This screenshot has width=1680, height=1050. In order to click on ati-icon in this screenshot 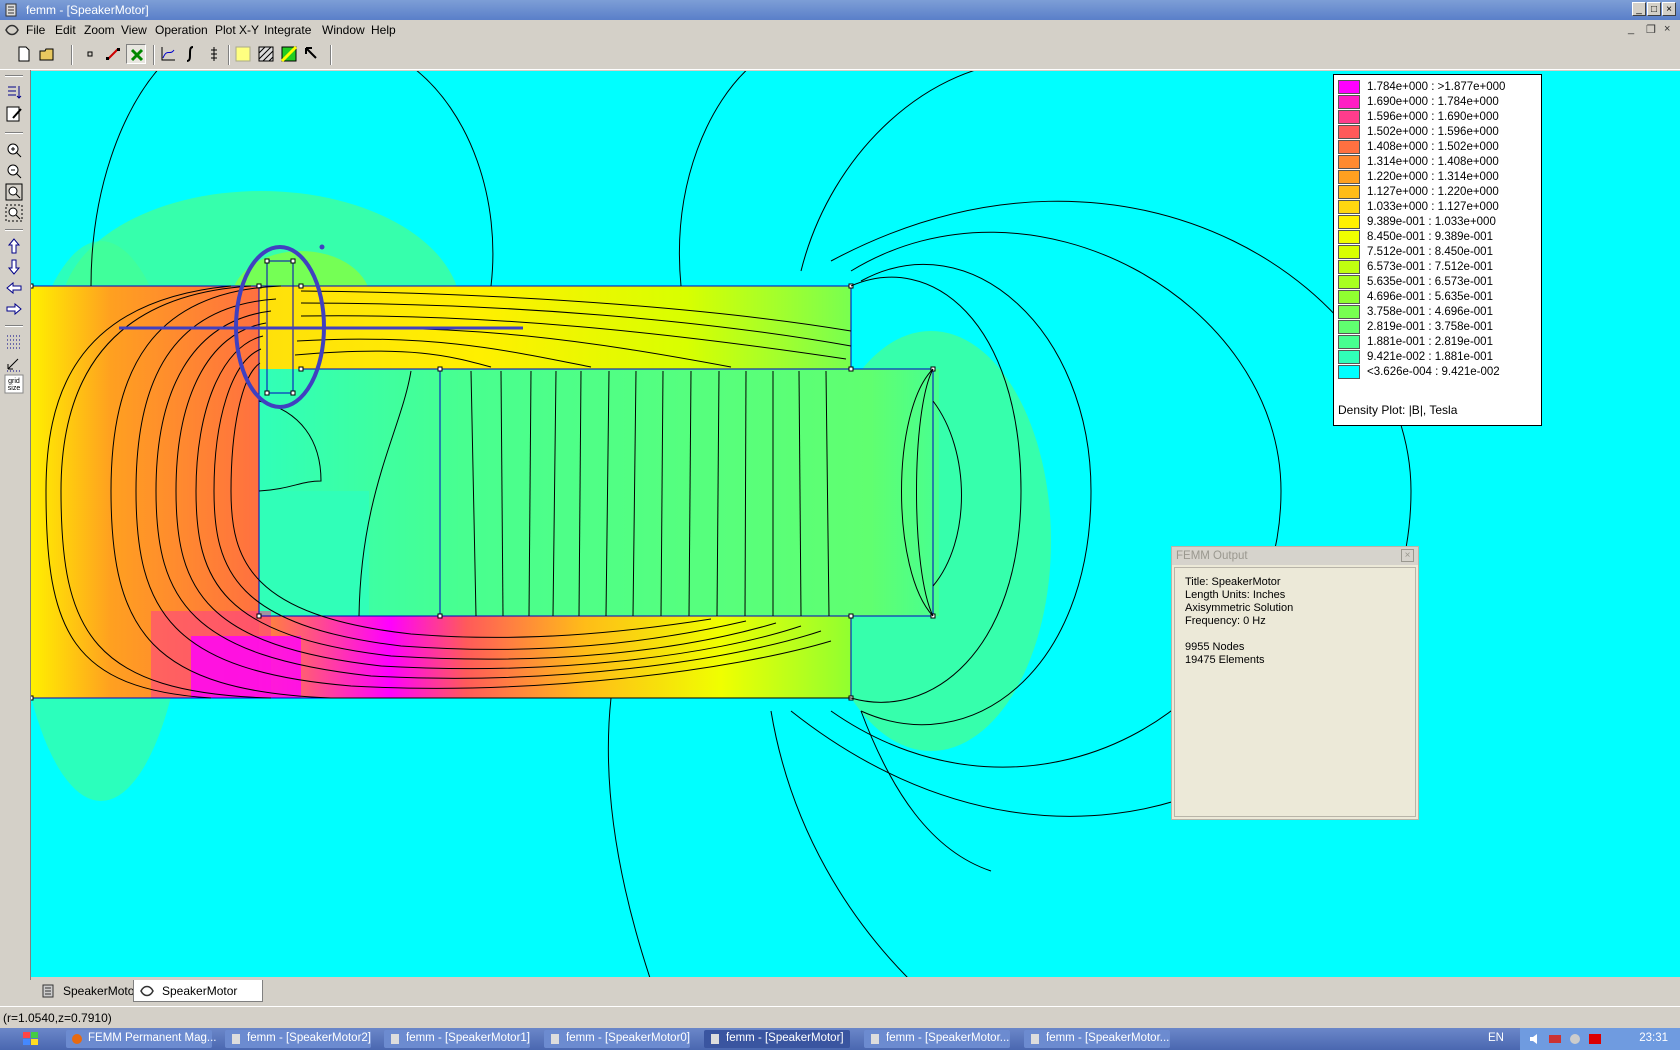, I will do `click(1595, 1039)`.